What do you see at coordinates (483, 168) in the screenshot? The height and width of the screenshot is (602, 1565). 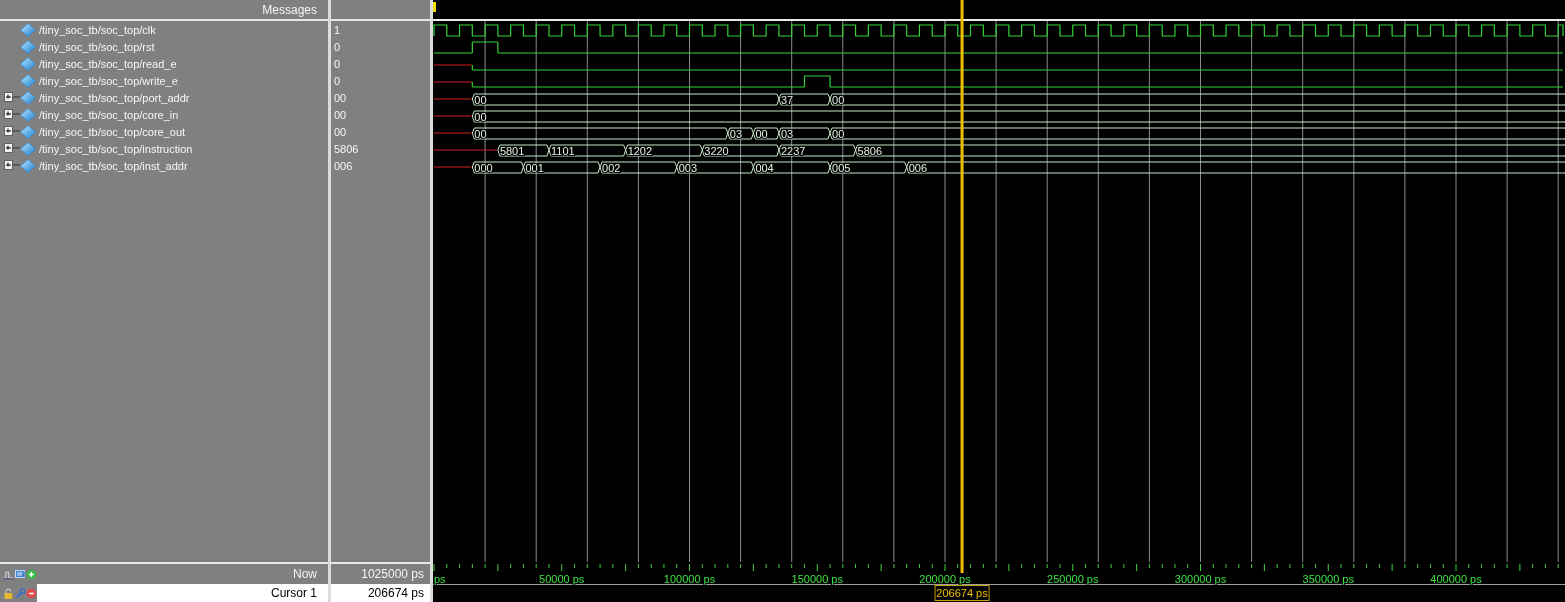 I see `bus-value: 000` at bounding box center [483, 168].